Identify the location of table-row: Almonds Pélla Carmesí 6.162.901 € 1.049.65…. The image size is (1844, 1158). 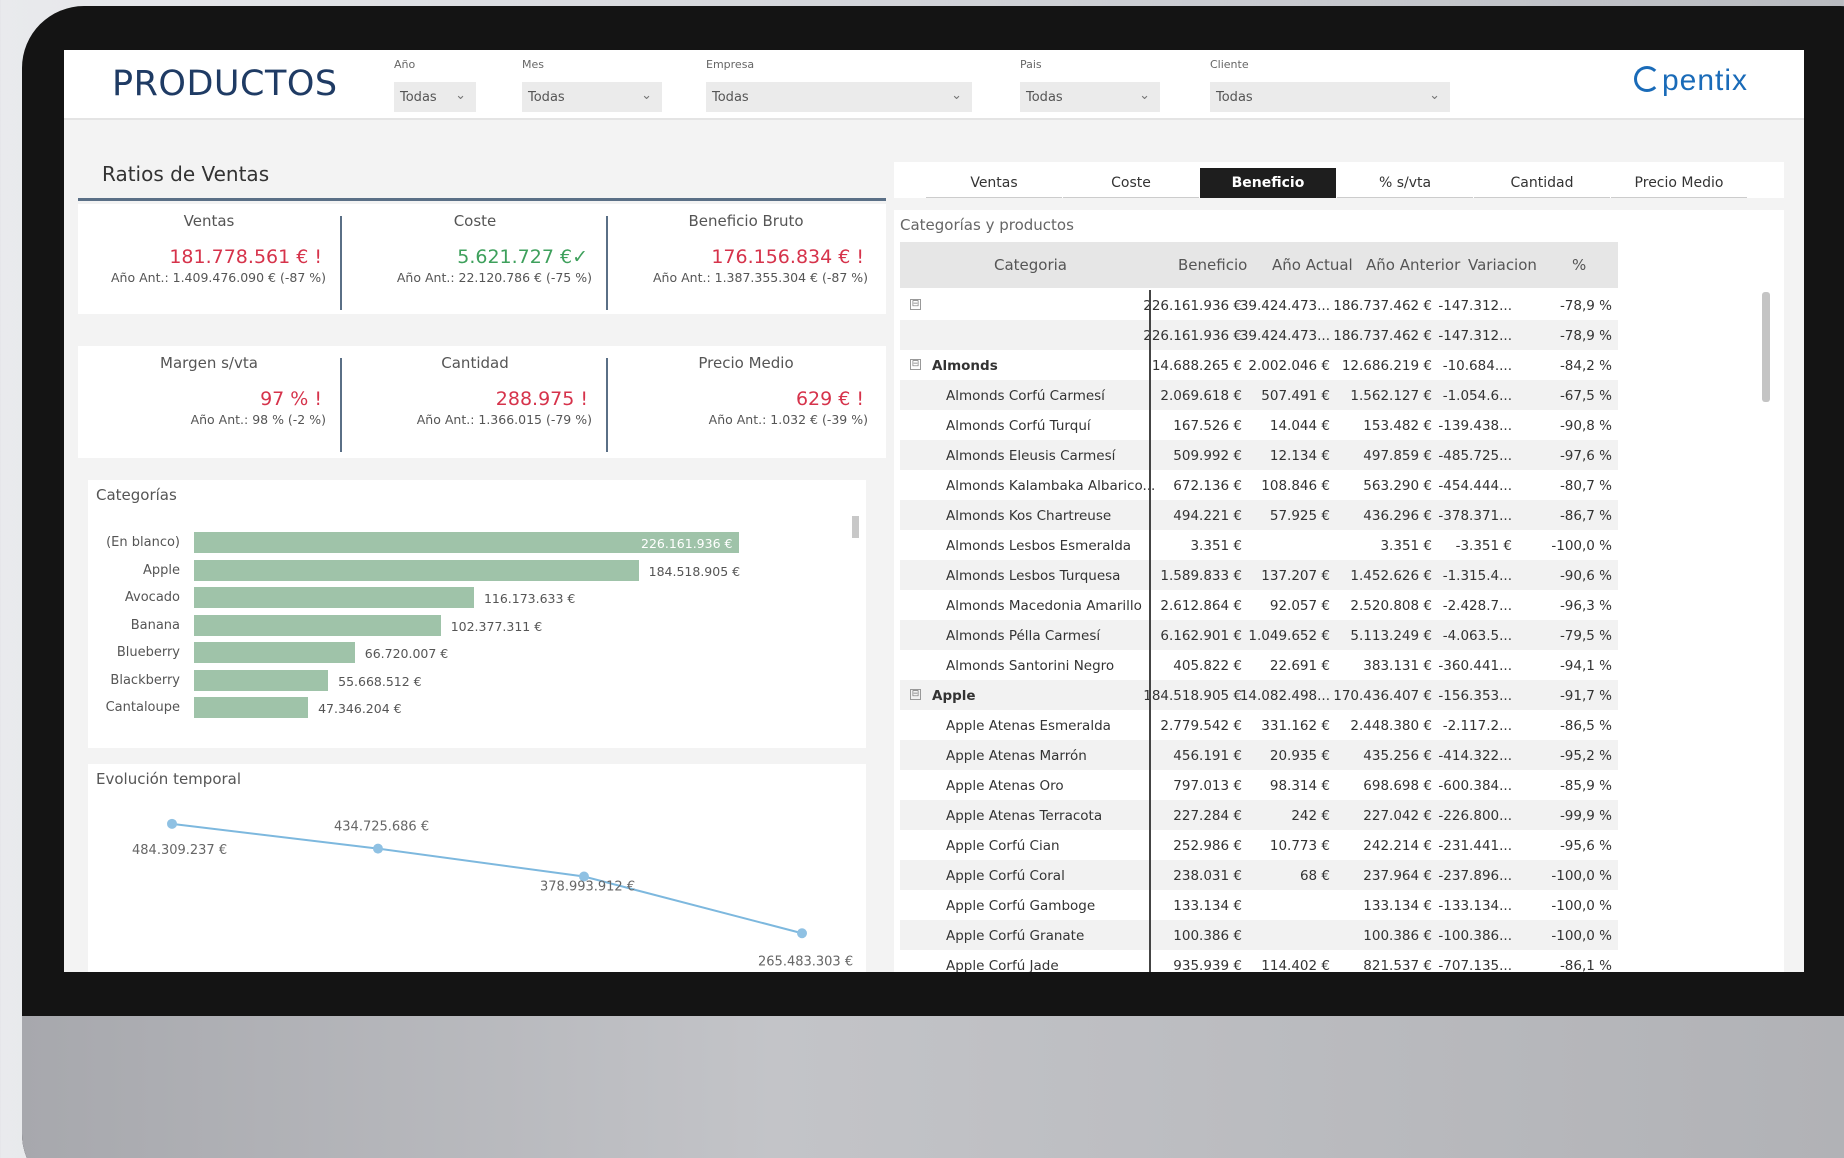
(1259, 635).